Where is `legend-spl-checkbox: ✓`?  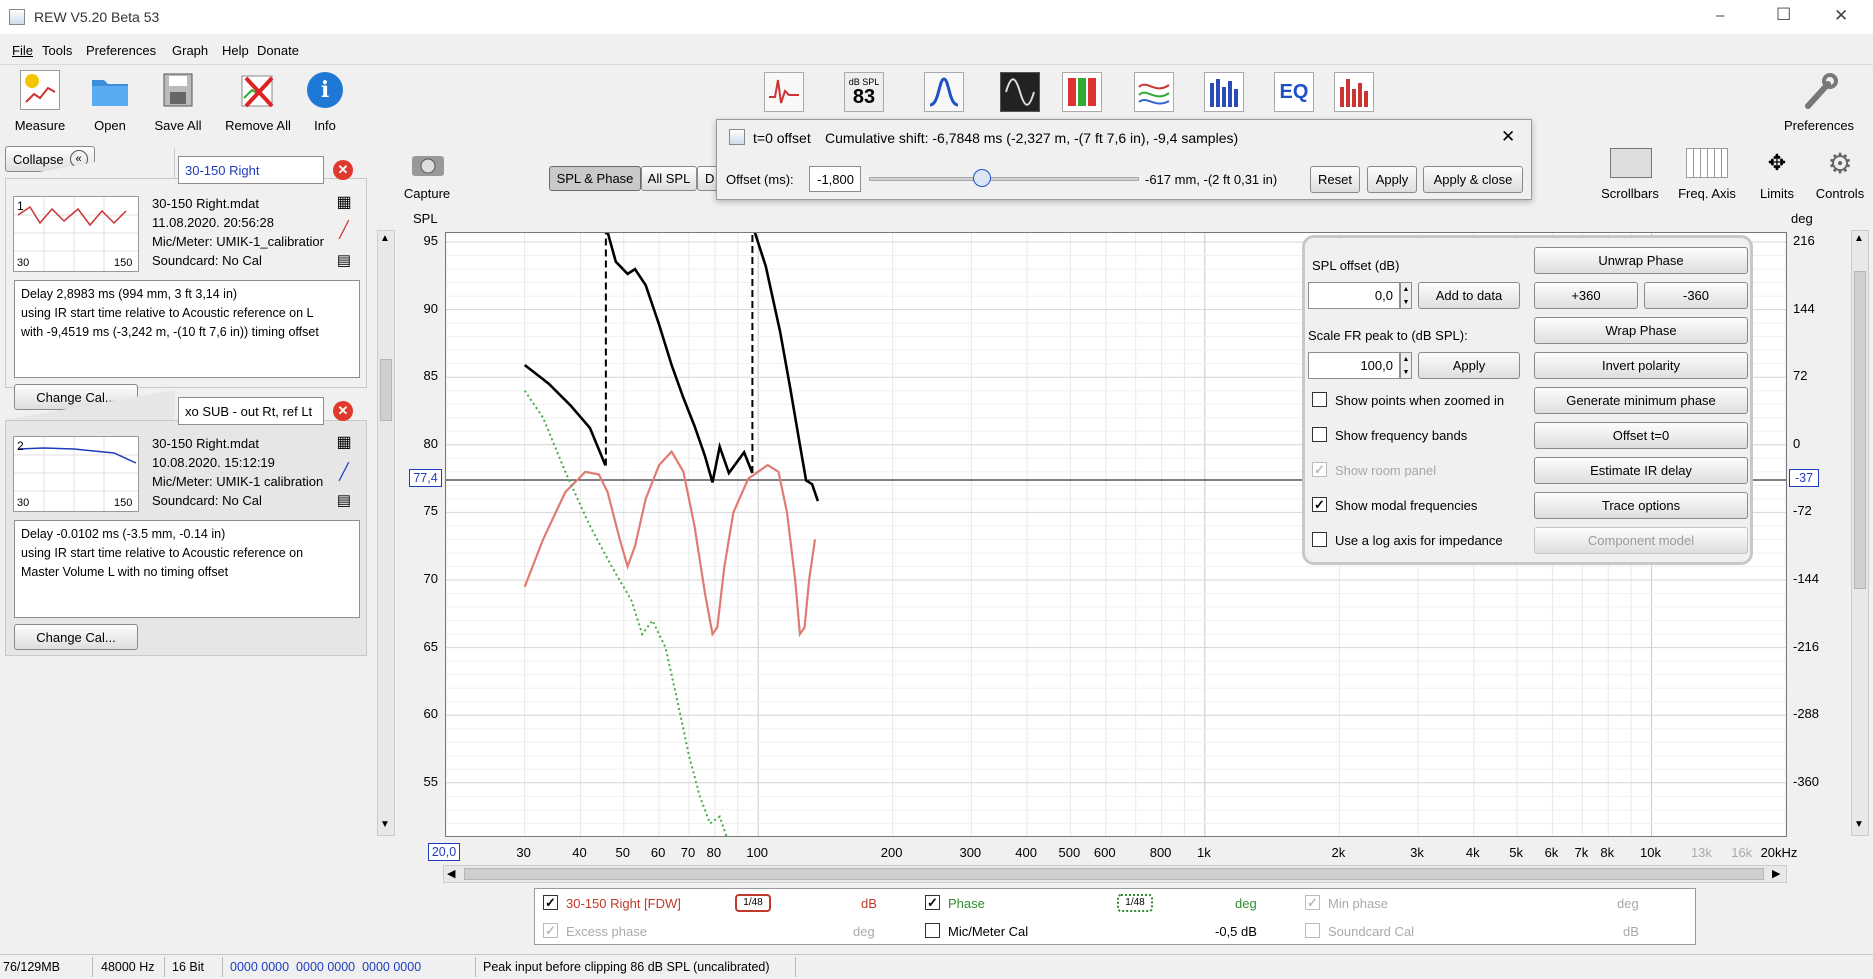
legend-spl-checkbox: ✓ is located at coordinates (550, 902).